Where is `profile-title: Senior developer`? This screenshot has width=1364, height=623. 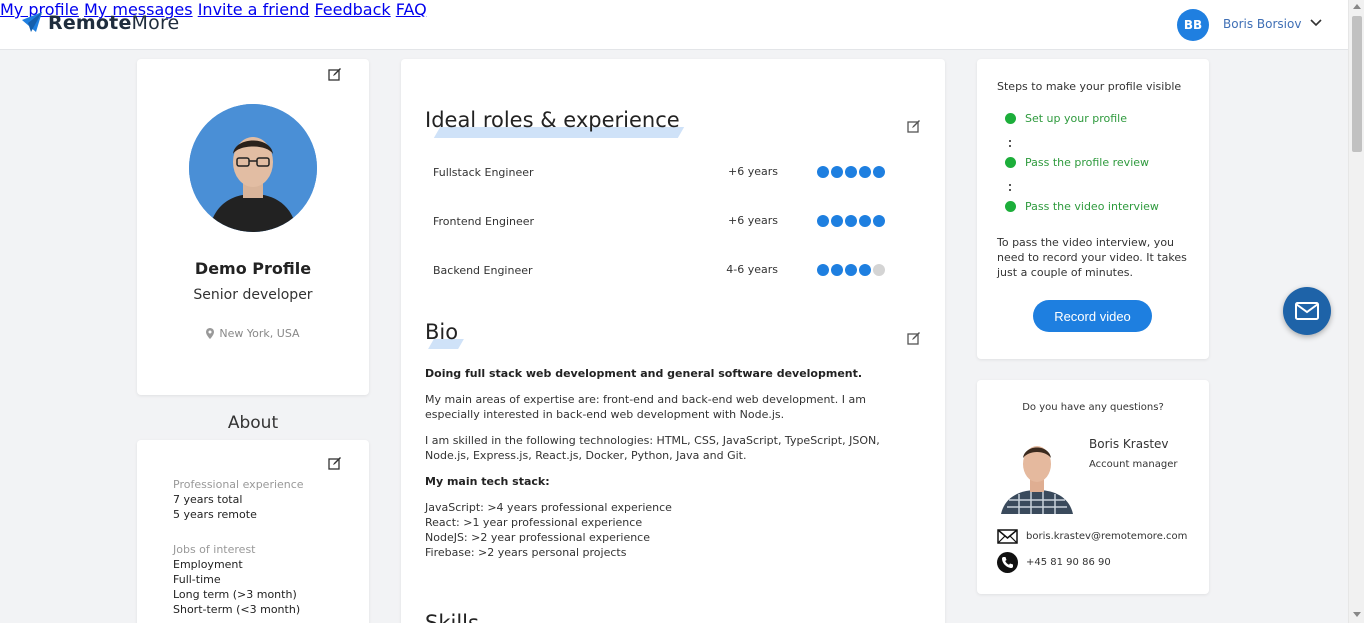
profile-title: Senior developer is located at coordinates (253, 295).